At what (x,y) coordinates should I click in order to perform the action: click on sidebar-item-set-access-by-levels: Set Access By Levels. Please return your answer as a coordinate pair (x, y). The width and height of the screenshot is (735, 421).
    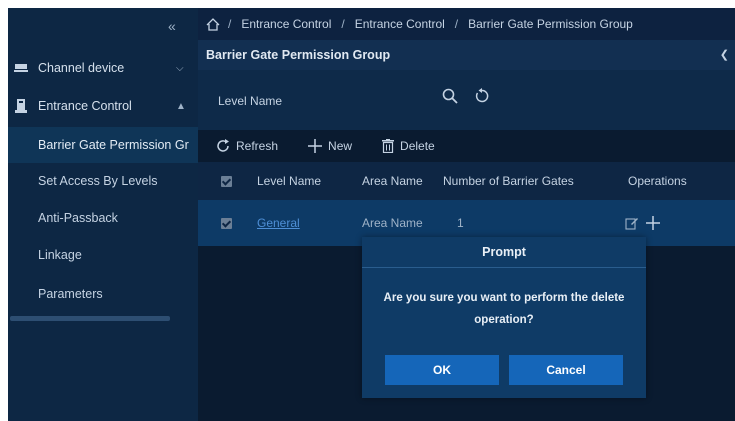
    Looking at the image, I should click on (103, 181).